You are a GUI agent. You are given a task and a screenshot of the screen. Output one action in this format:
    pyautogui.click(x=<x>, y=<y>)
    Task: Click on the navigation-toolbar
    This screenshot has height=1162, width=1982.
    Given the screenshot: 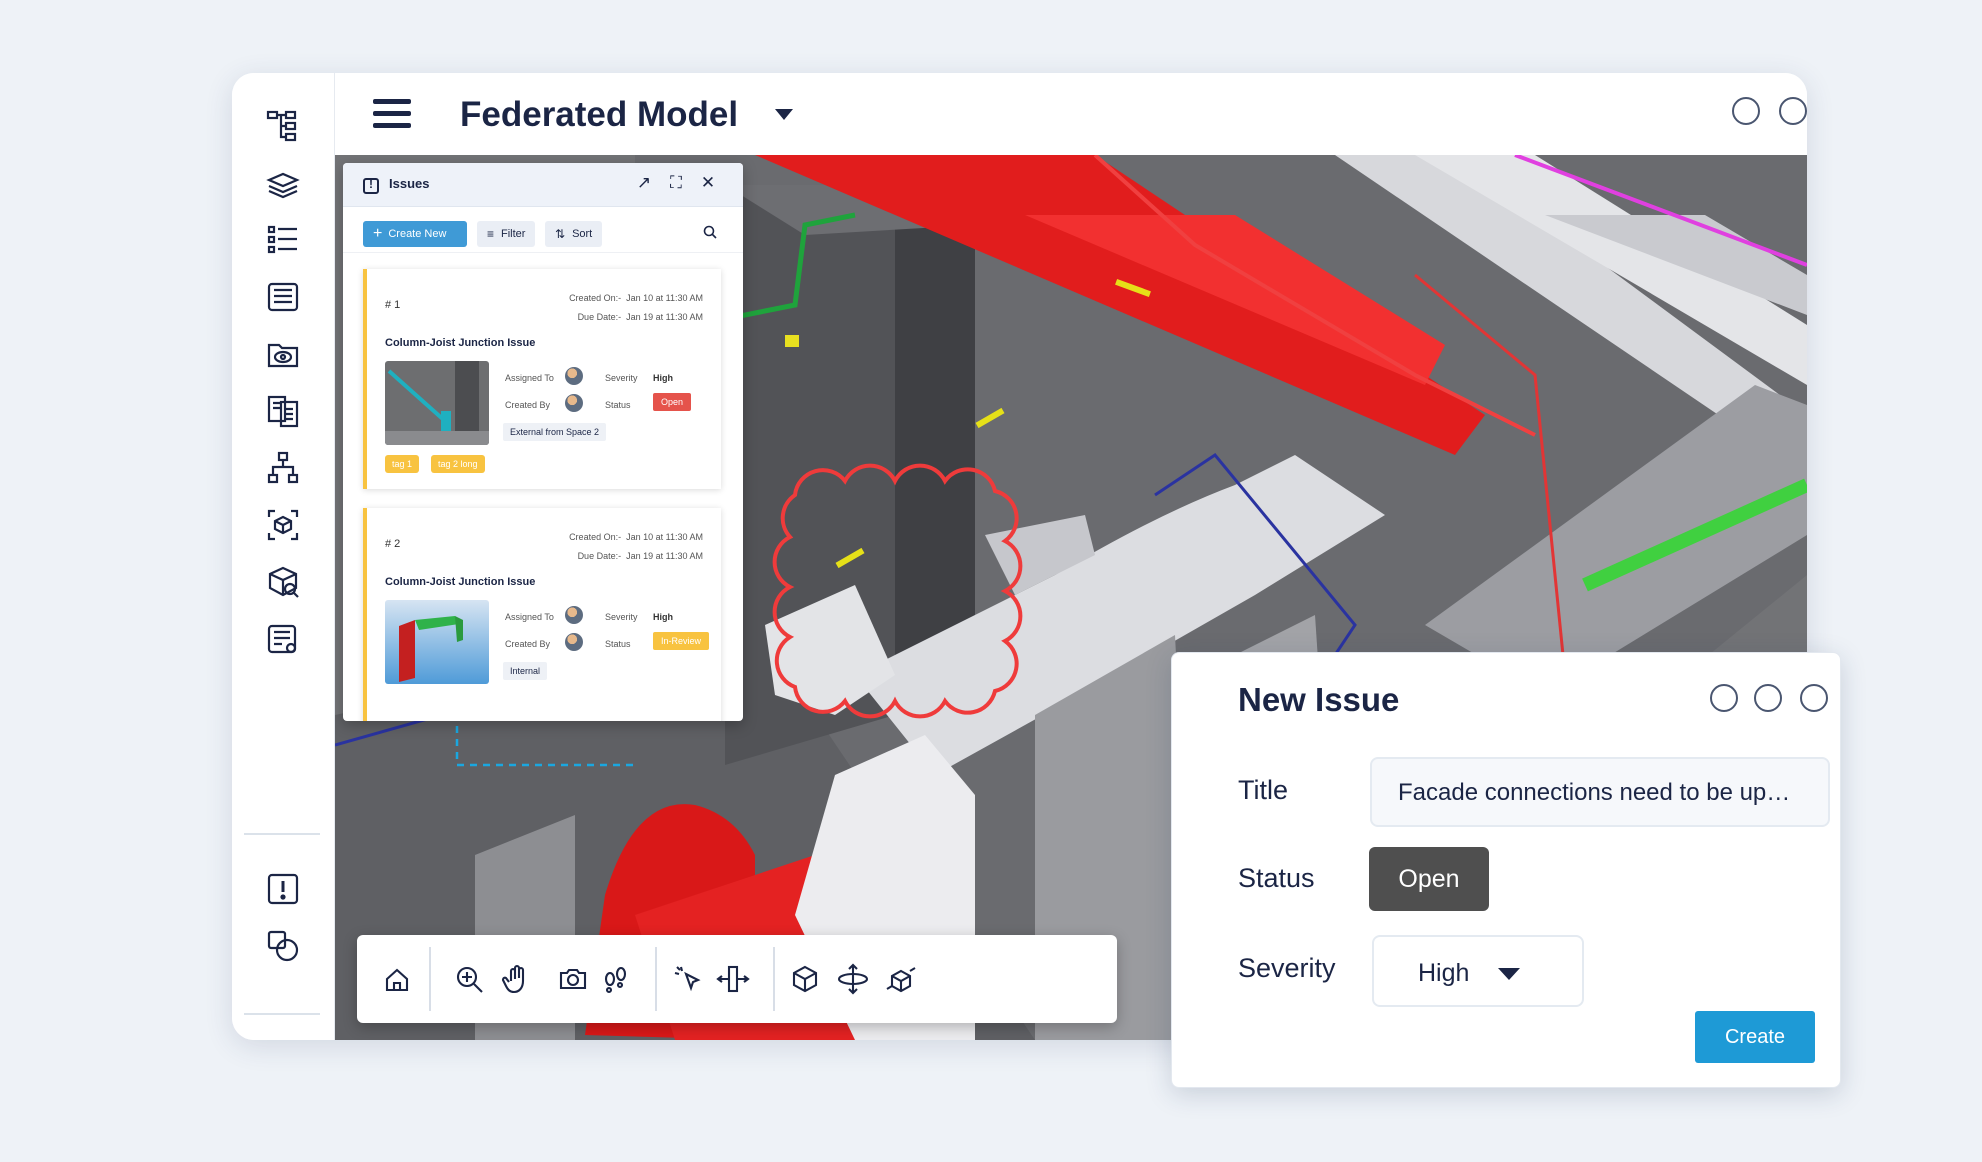 What is the action you would take?
    pyautogui.click(x=737, y=979)
    